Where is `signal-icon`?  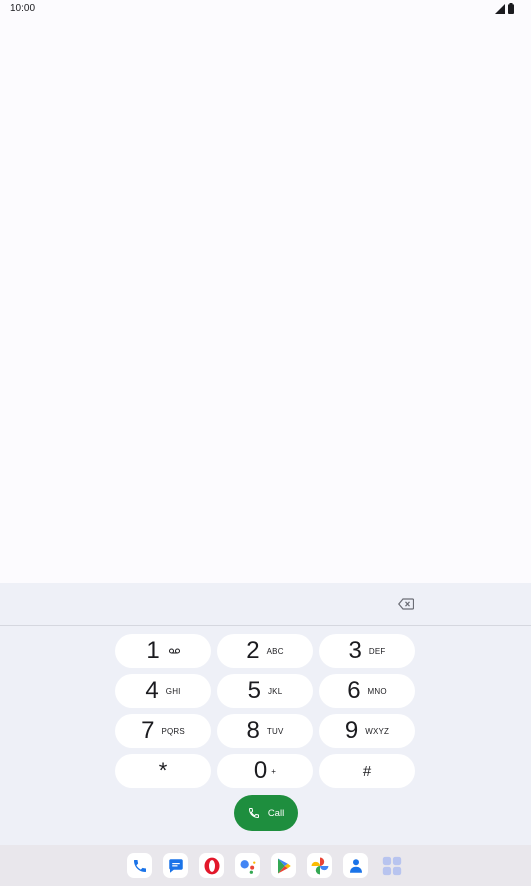 signal-icon is located at coordinates (500, 8).